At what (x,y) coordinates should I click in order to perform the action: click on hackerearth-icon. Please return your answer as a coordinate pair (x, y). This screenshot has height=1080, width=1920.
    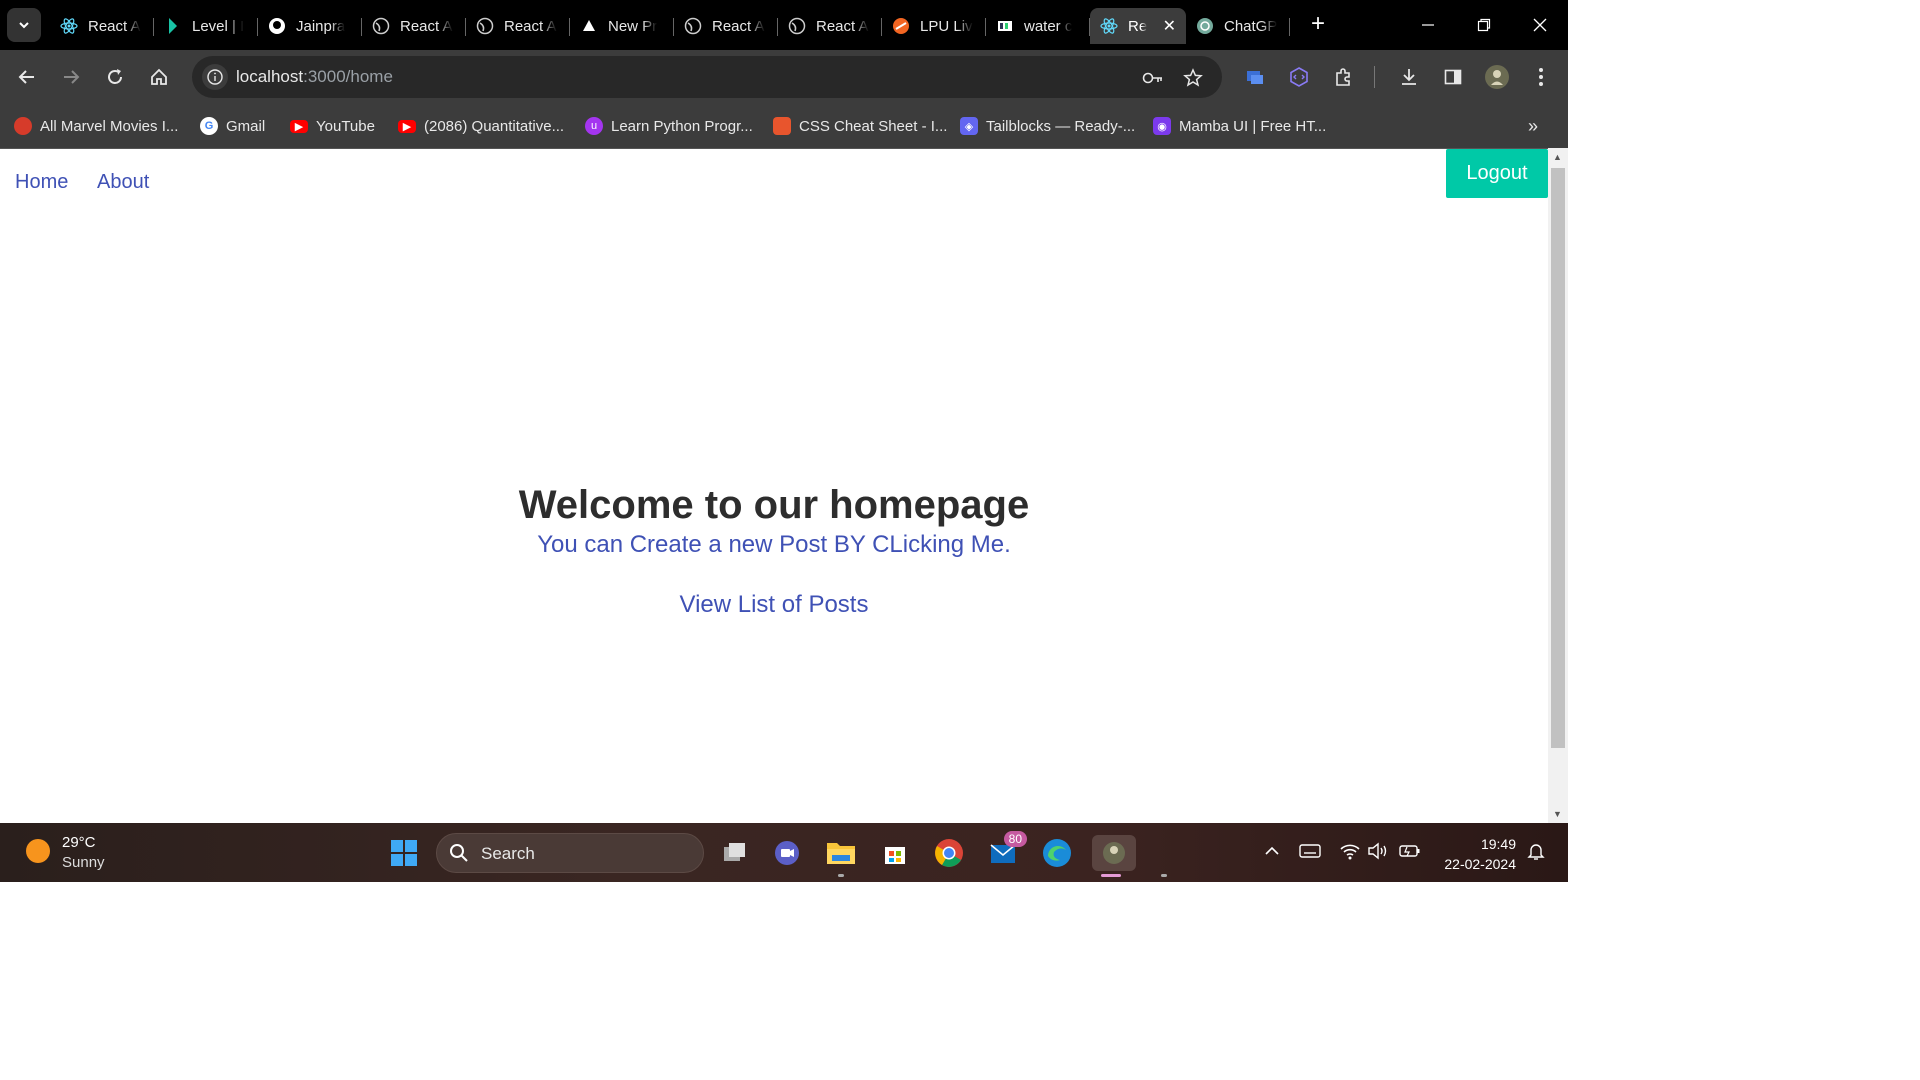
    Looking at the image, I should click on (1005, 26).